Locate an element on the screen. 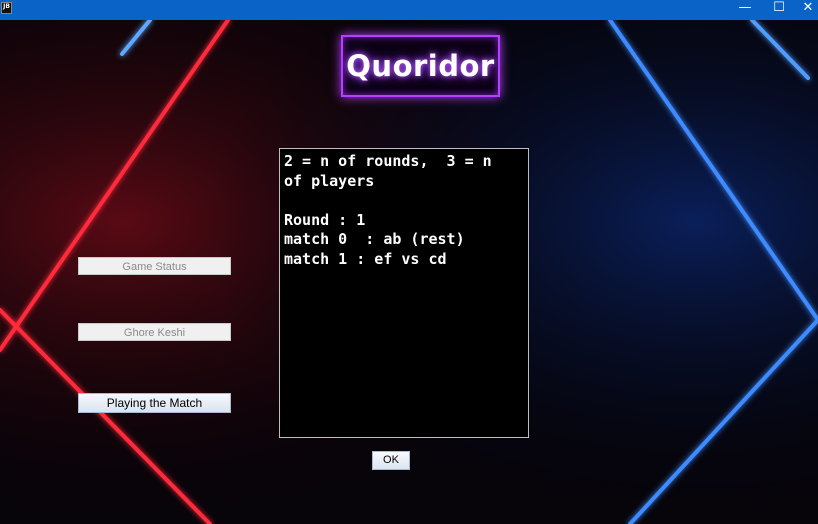 The image size is (818, 524). title-bar: JB — ☐ ✕ is located at coordinates (409, 10).